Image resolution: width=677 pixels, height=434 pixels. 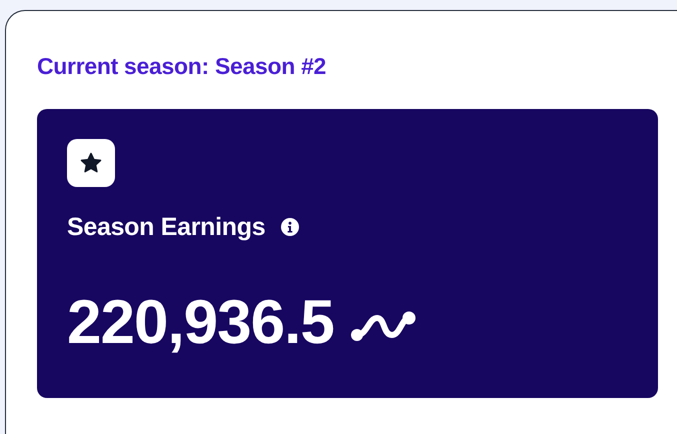 I want to click on card-title: Season Earnings, so click(x=166, y=227).